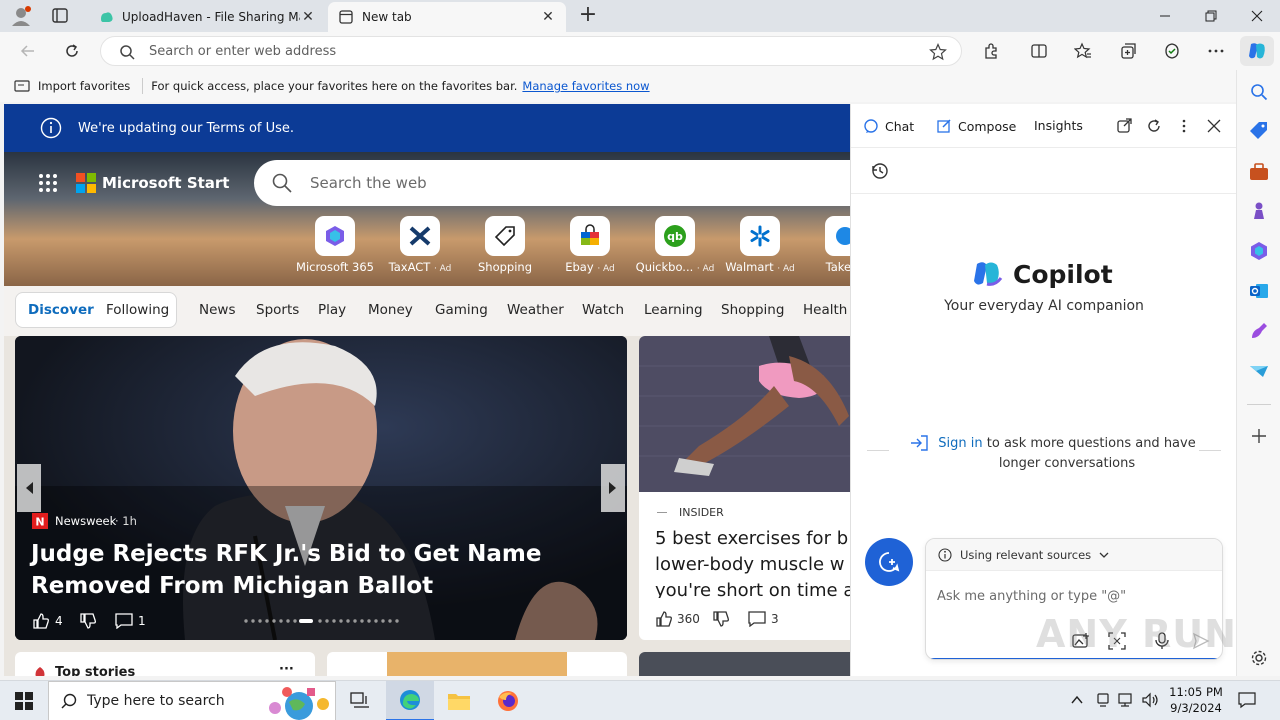  Describe the element at coordinates (332, 310) in the screenshot. I see `nav-play: Play` at that location.